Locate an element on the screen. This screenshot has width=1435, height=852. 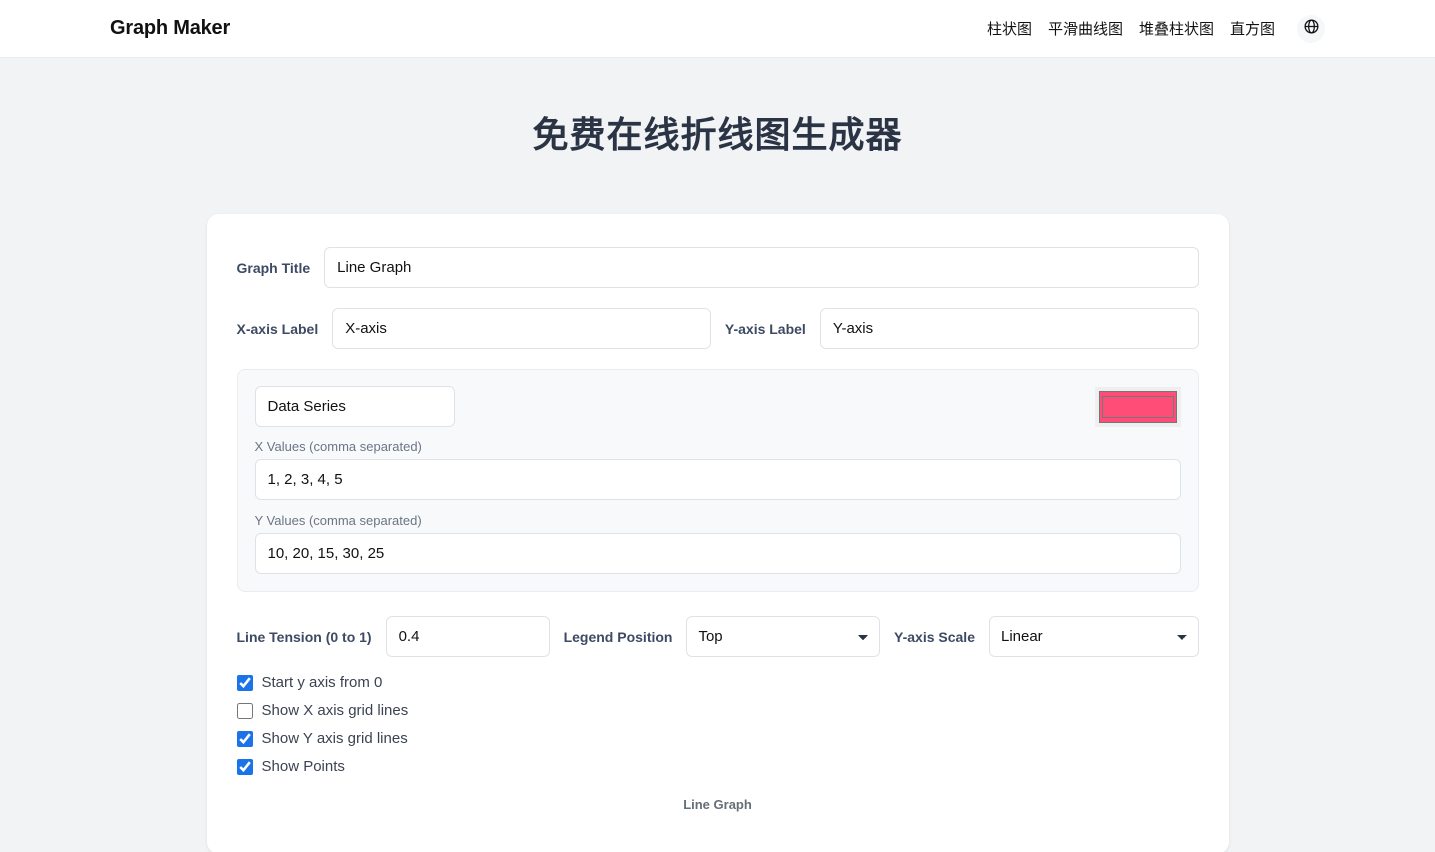
nav-links: 柱状图 平滑曲线图 堆叠柱状图 直方图 is located at coordinates (1156, 28).